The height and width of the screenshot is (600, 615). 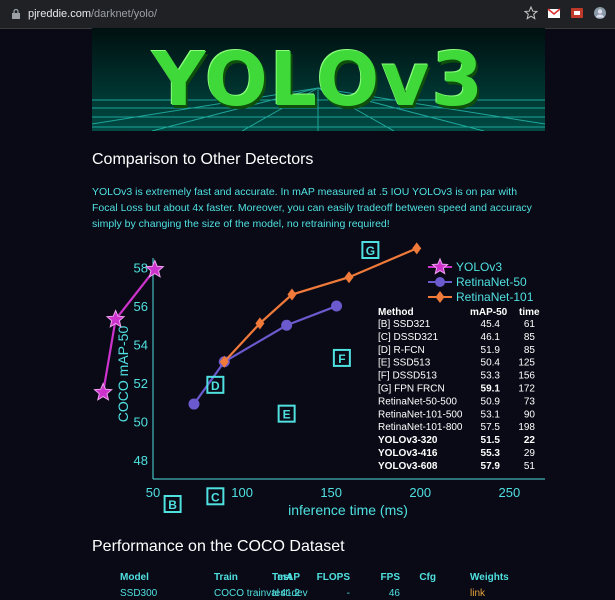 What do you see at coordinates (491, 440) in the screenshot?
I see `table-map: 51.5` at bounding box center [491, 440].